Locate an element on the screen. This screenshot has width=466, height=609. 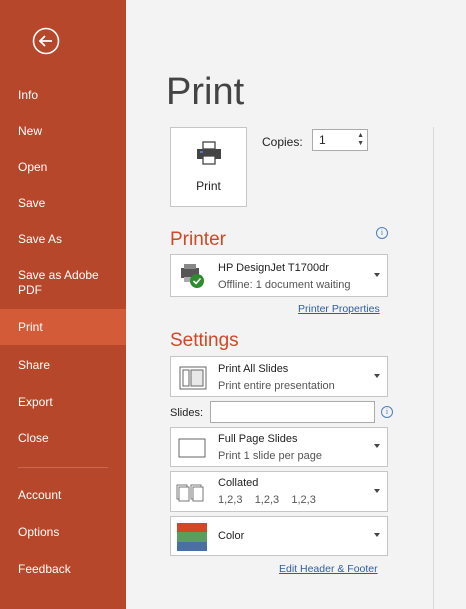
sidebar-item-options: Options is located at coordinates (63, 532).